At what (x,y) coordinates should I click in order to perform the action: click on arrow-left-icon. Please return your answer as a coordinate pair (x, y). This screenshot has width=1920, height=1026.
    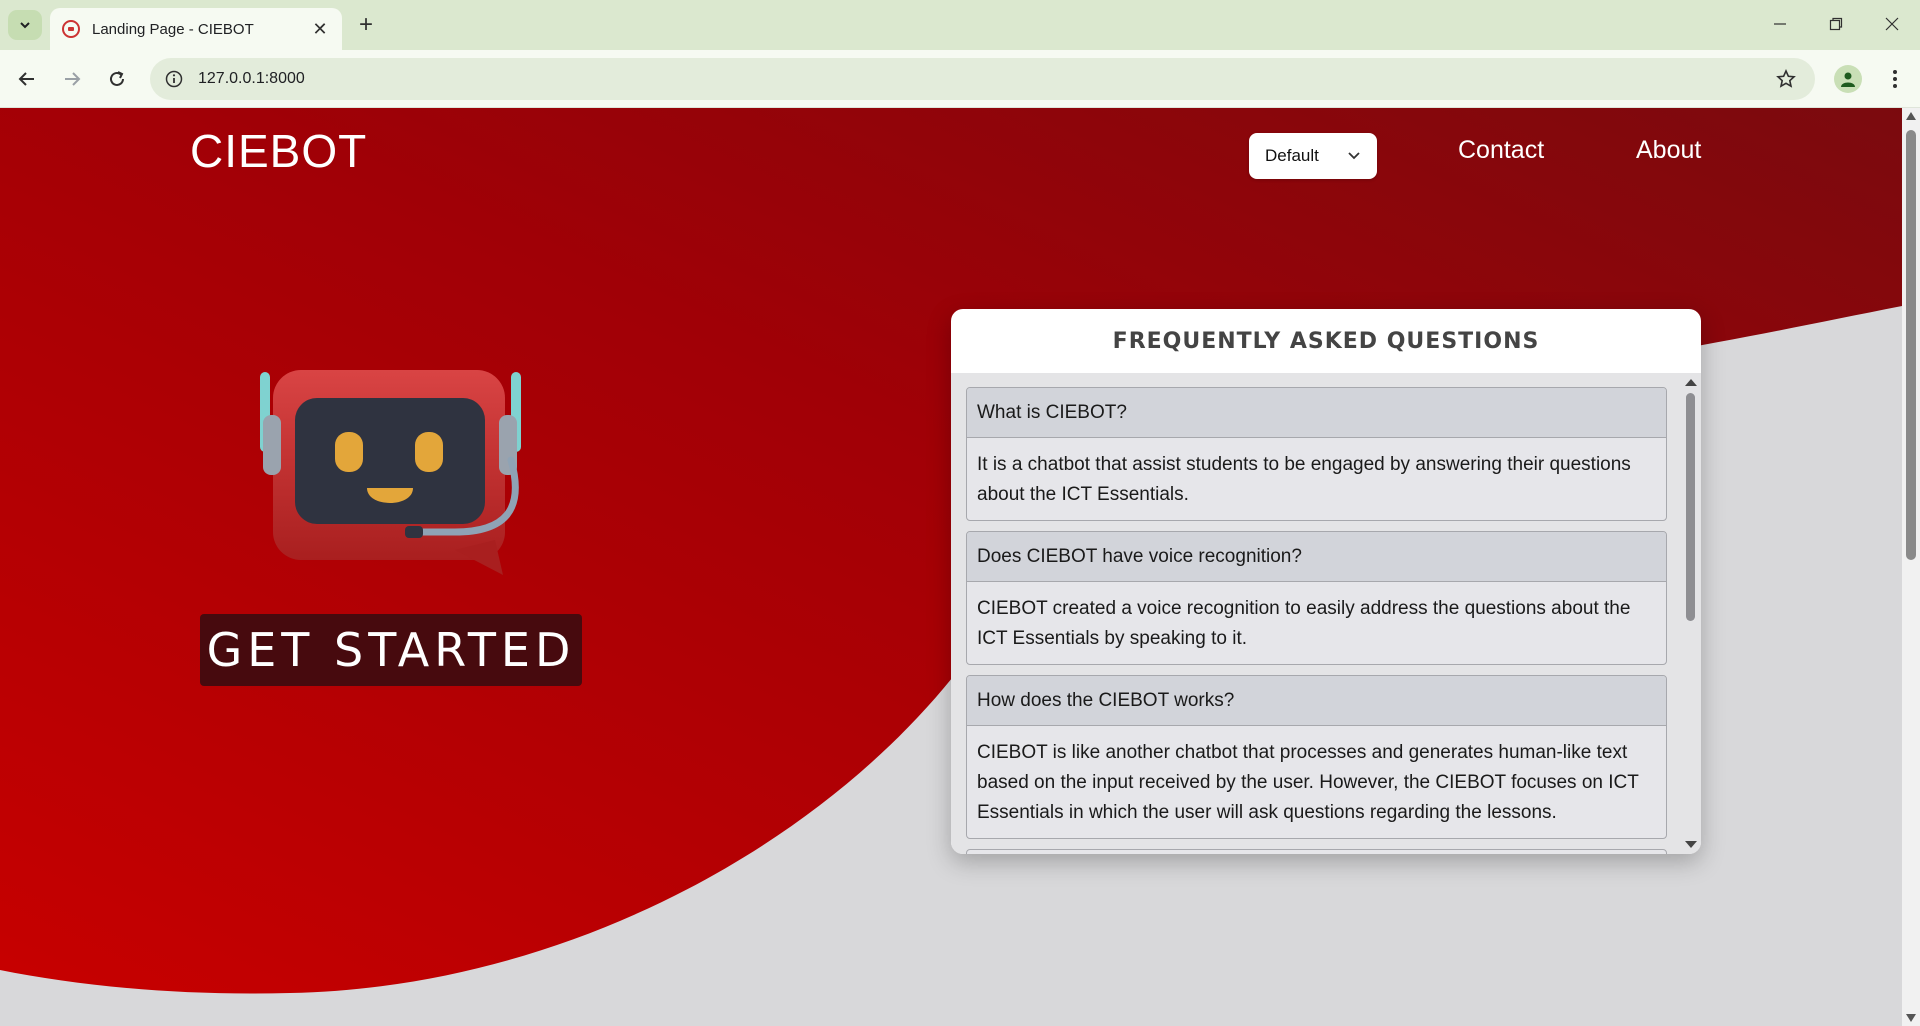
    Looking at the image, I should click on (26, 79).